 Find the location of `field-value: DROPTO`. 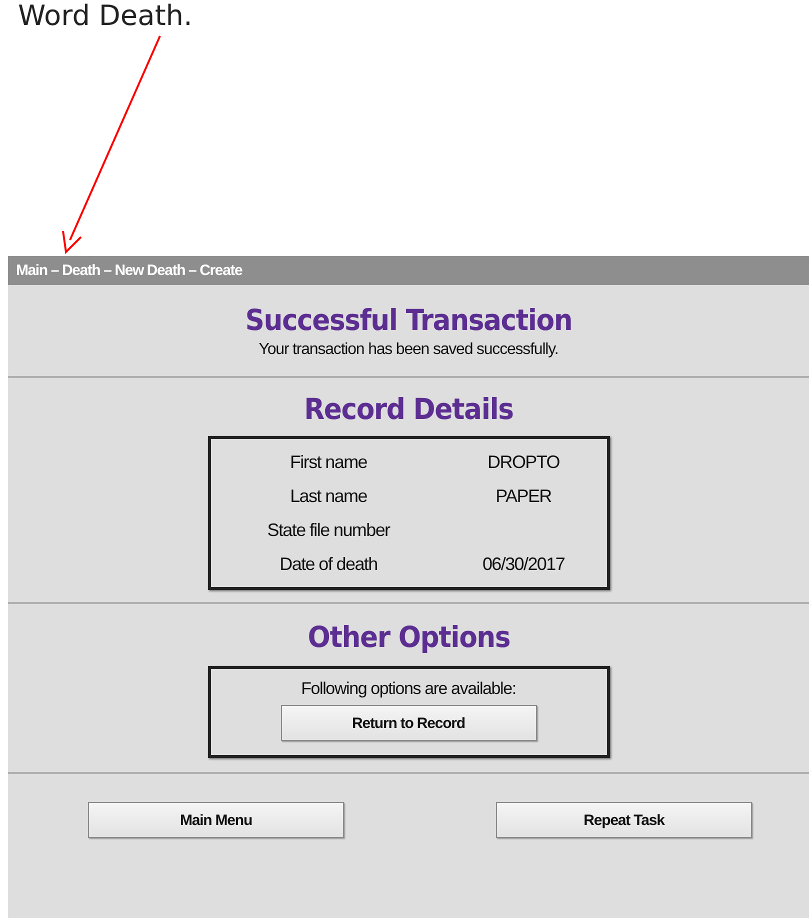

field-value: DROPTO is located at coordinates (523, 462).